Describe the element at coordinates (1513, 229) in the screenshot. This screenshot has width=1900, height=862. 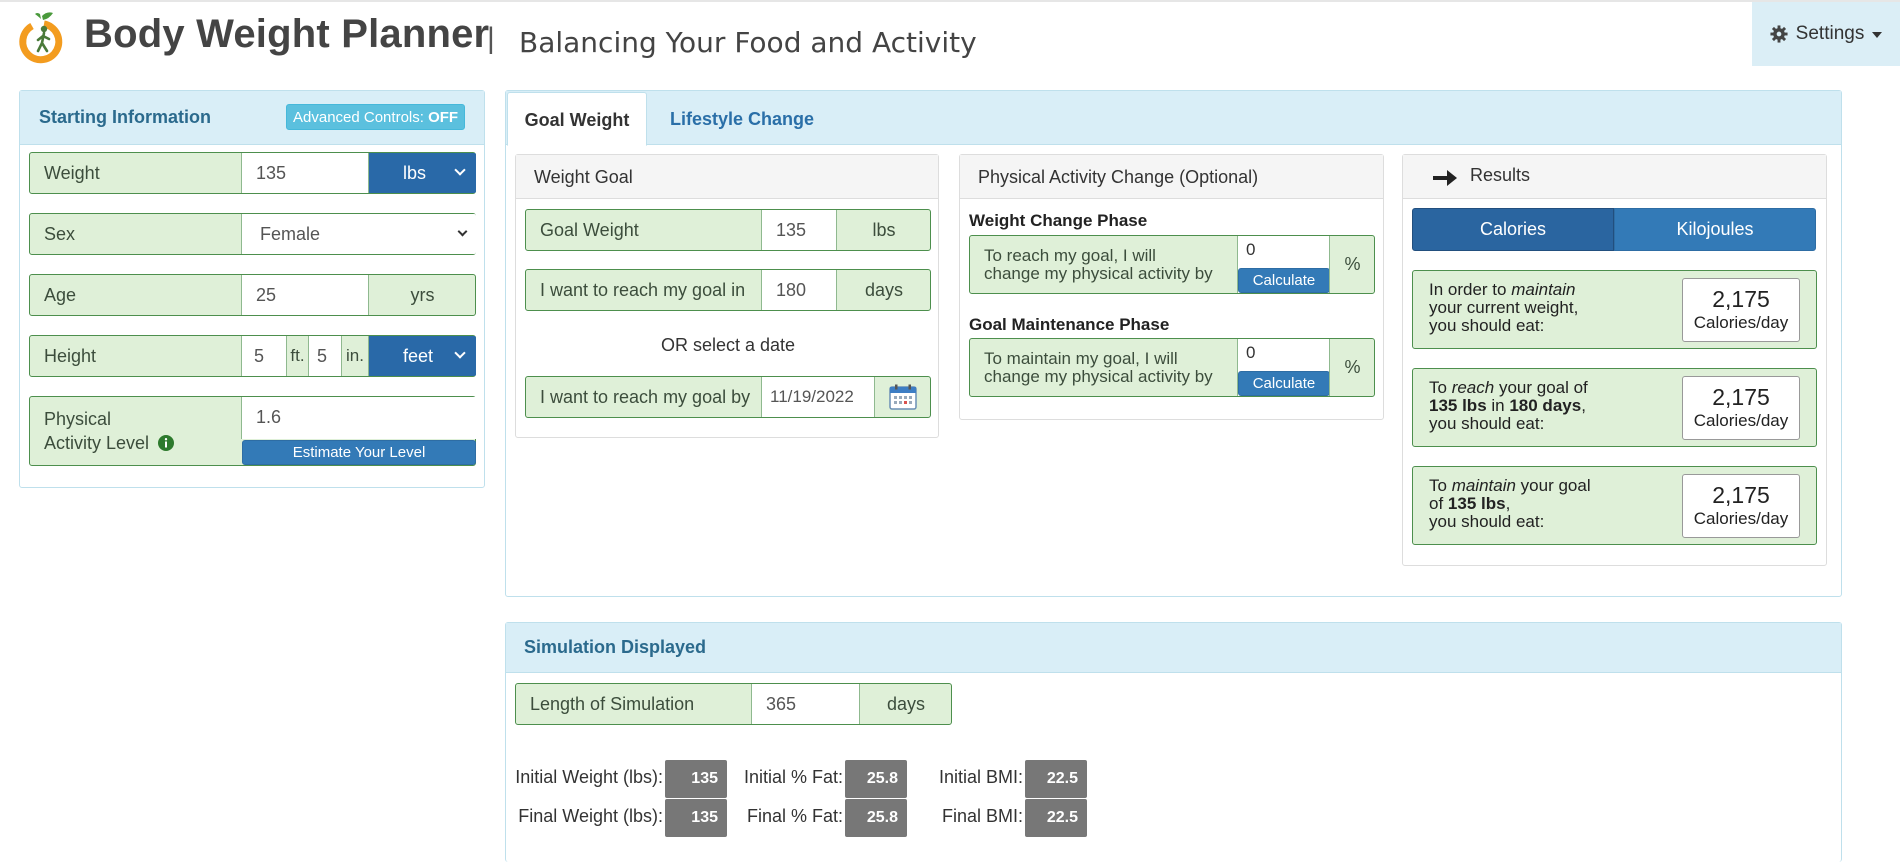
I see `calories-toggle: Calories` at that location.